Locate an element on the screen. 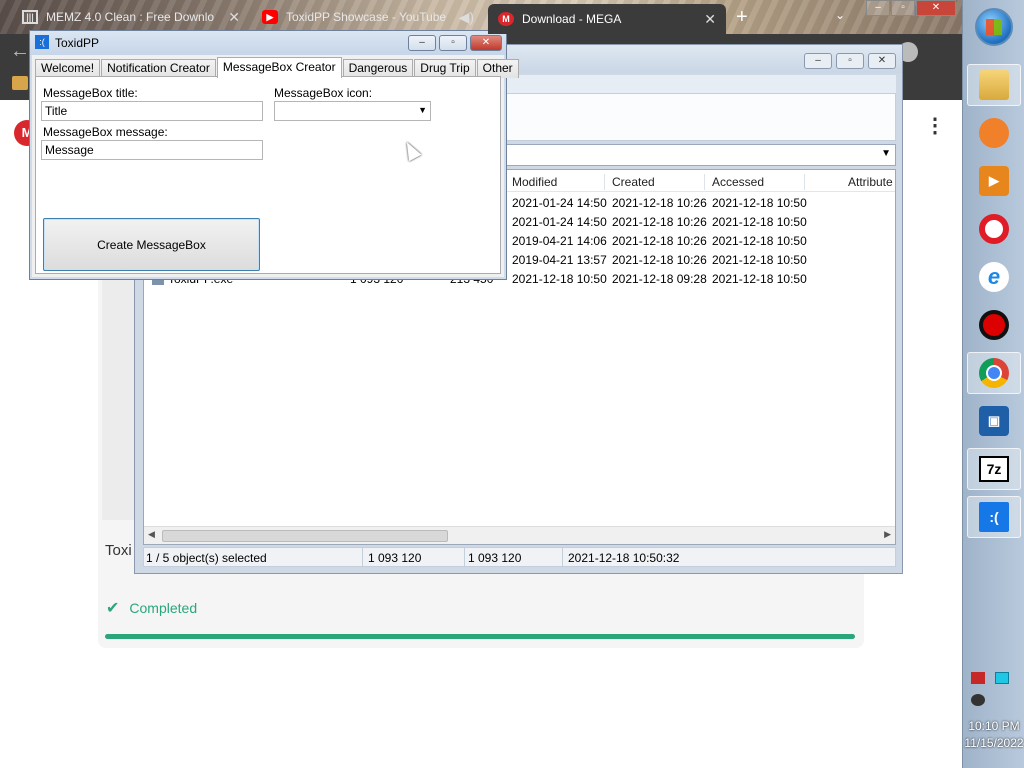 The width and height of the screenshot is (1024, 768). window-title: ToxidPP is located at coordinates (77, 43).